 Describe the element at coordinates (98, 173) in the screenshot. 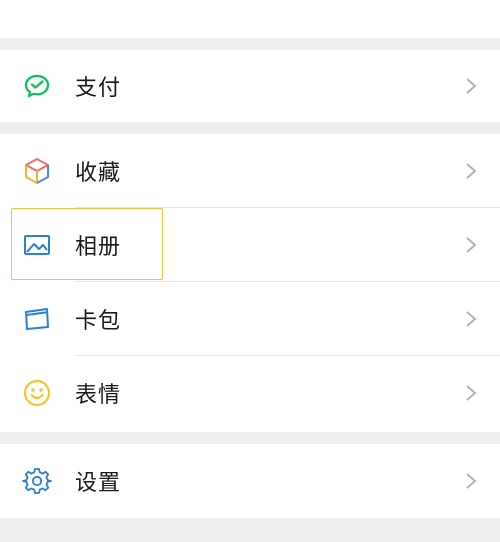

I see `menu-label-favorites: 收藏` at that location.